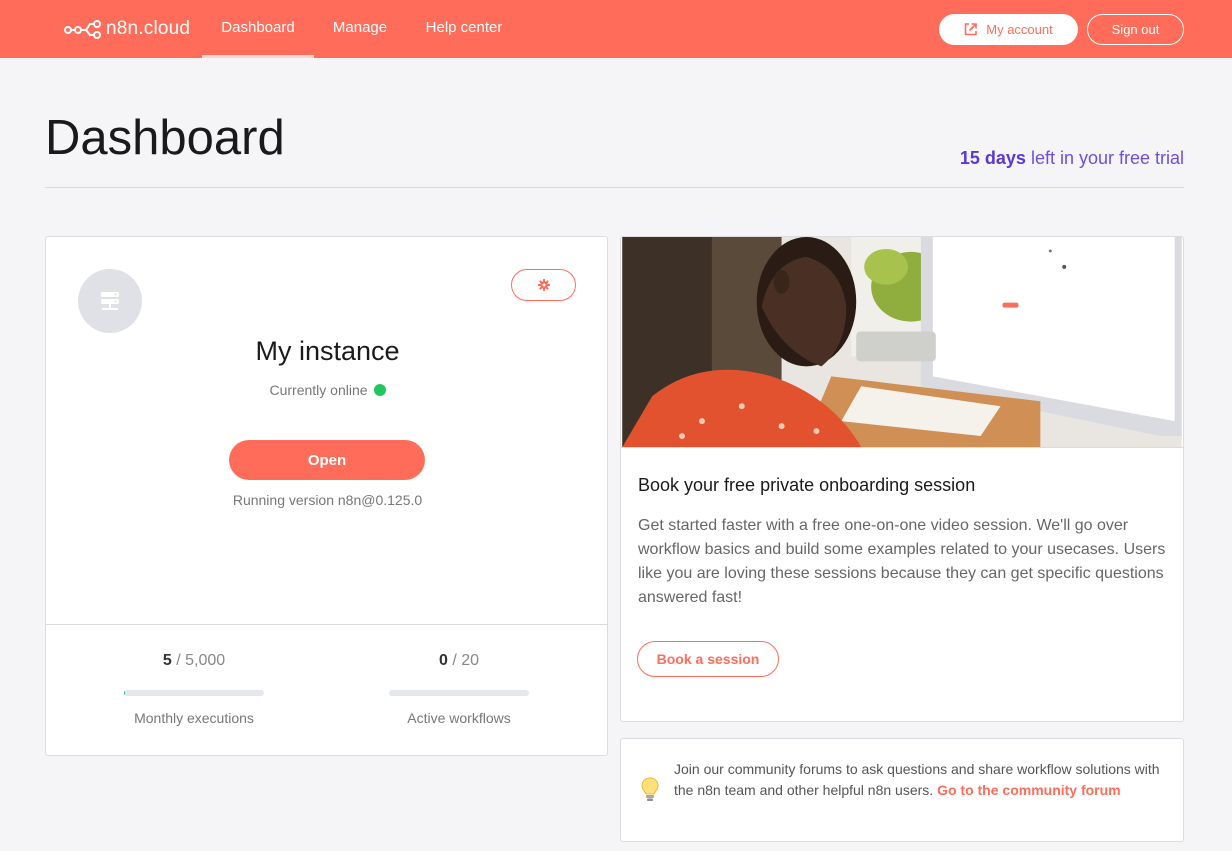 This screenshot has width=1232, height=851. Describe the element at coordinates (194, 689) in the screenshot. I see `monthly-executions-stat: 5 / 5,000 Monthly executions` at that location.